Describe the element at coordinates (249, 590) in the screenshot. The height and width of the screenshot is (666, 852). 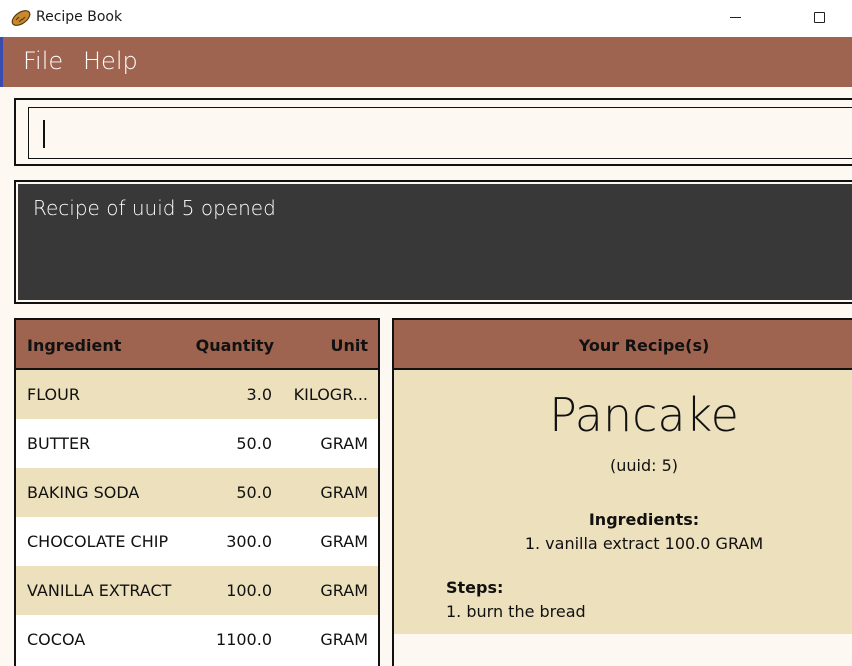
I see `cell-quantity: 100.0` at that location.